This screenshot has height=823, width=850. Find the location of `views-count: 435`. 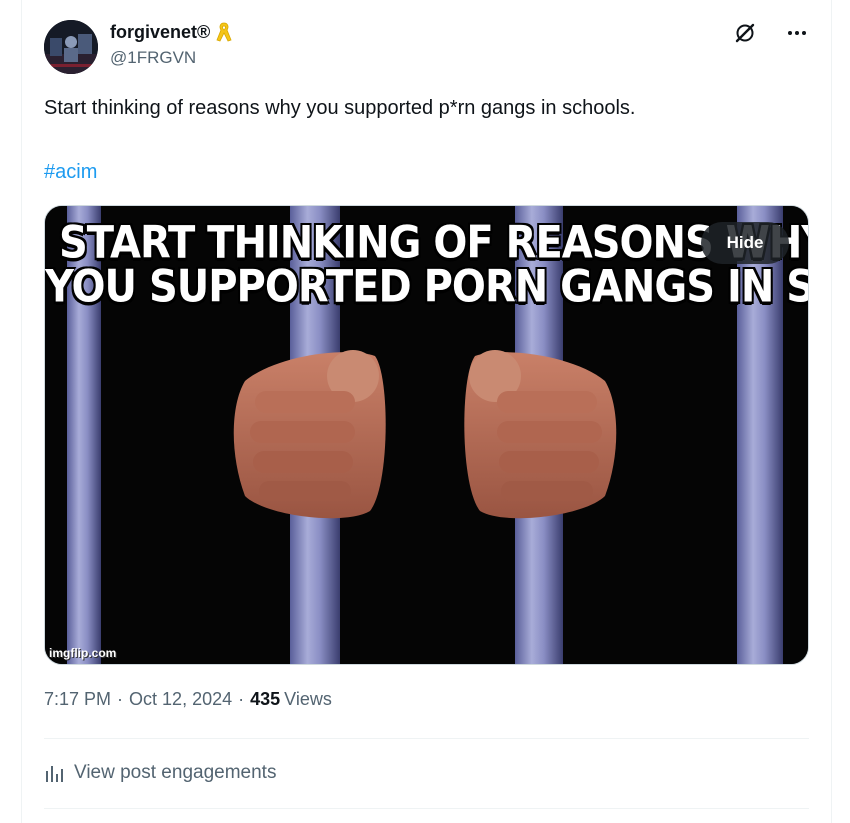

views-count: 435 is located at coordinates (265, 699).